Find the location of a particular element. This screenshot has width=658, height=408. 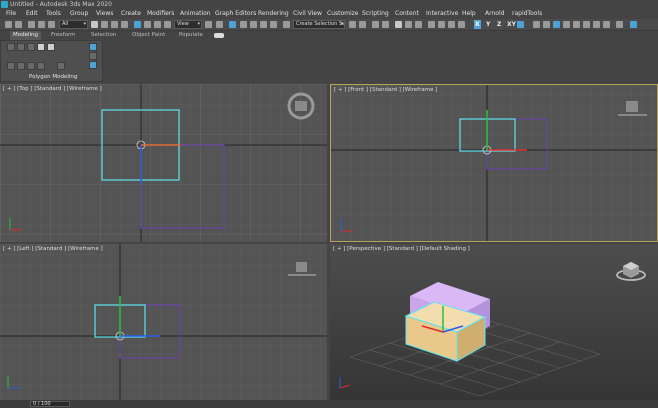

ring-selection-icon is located at coordinates (31, 66).